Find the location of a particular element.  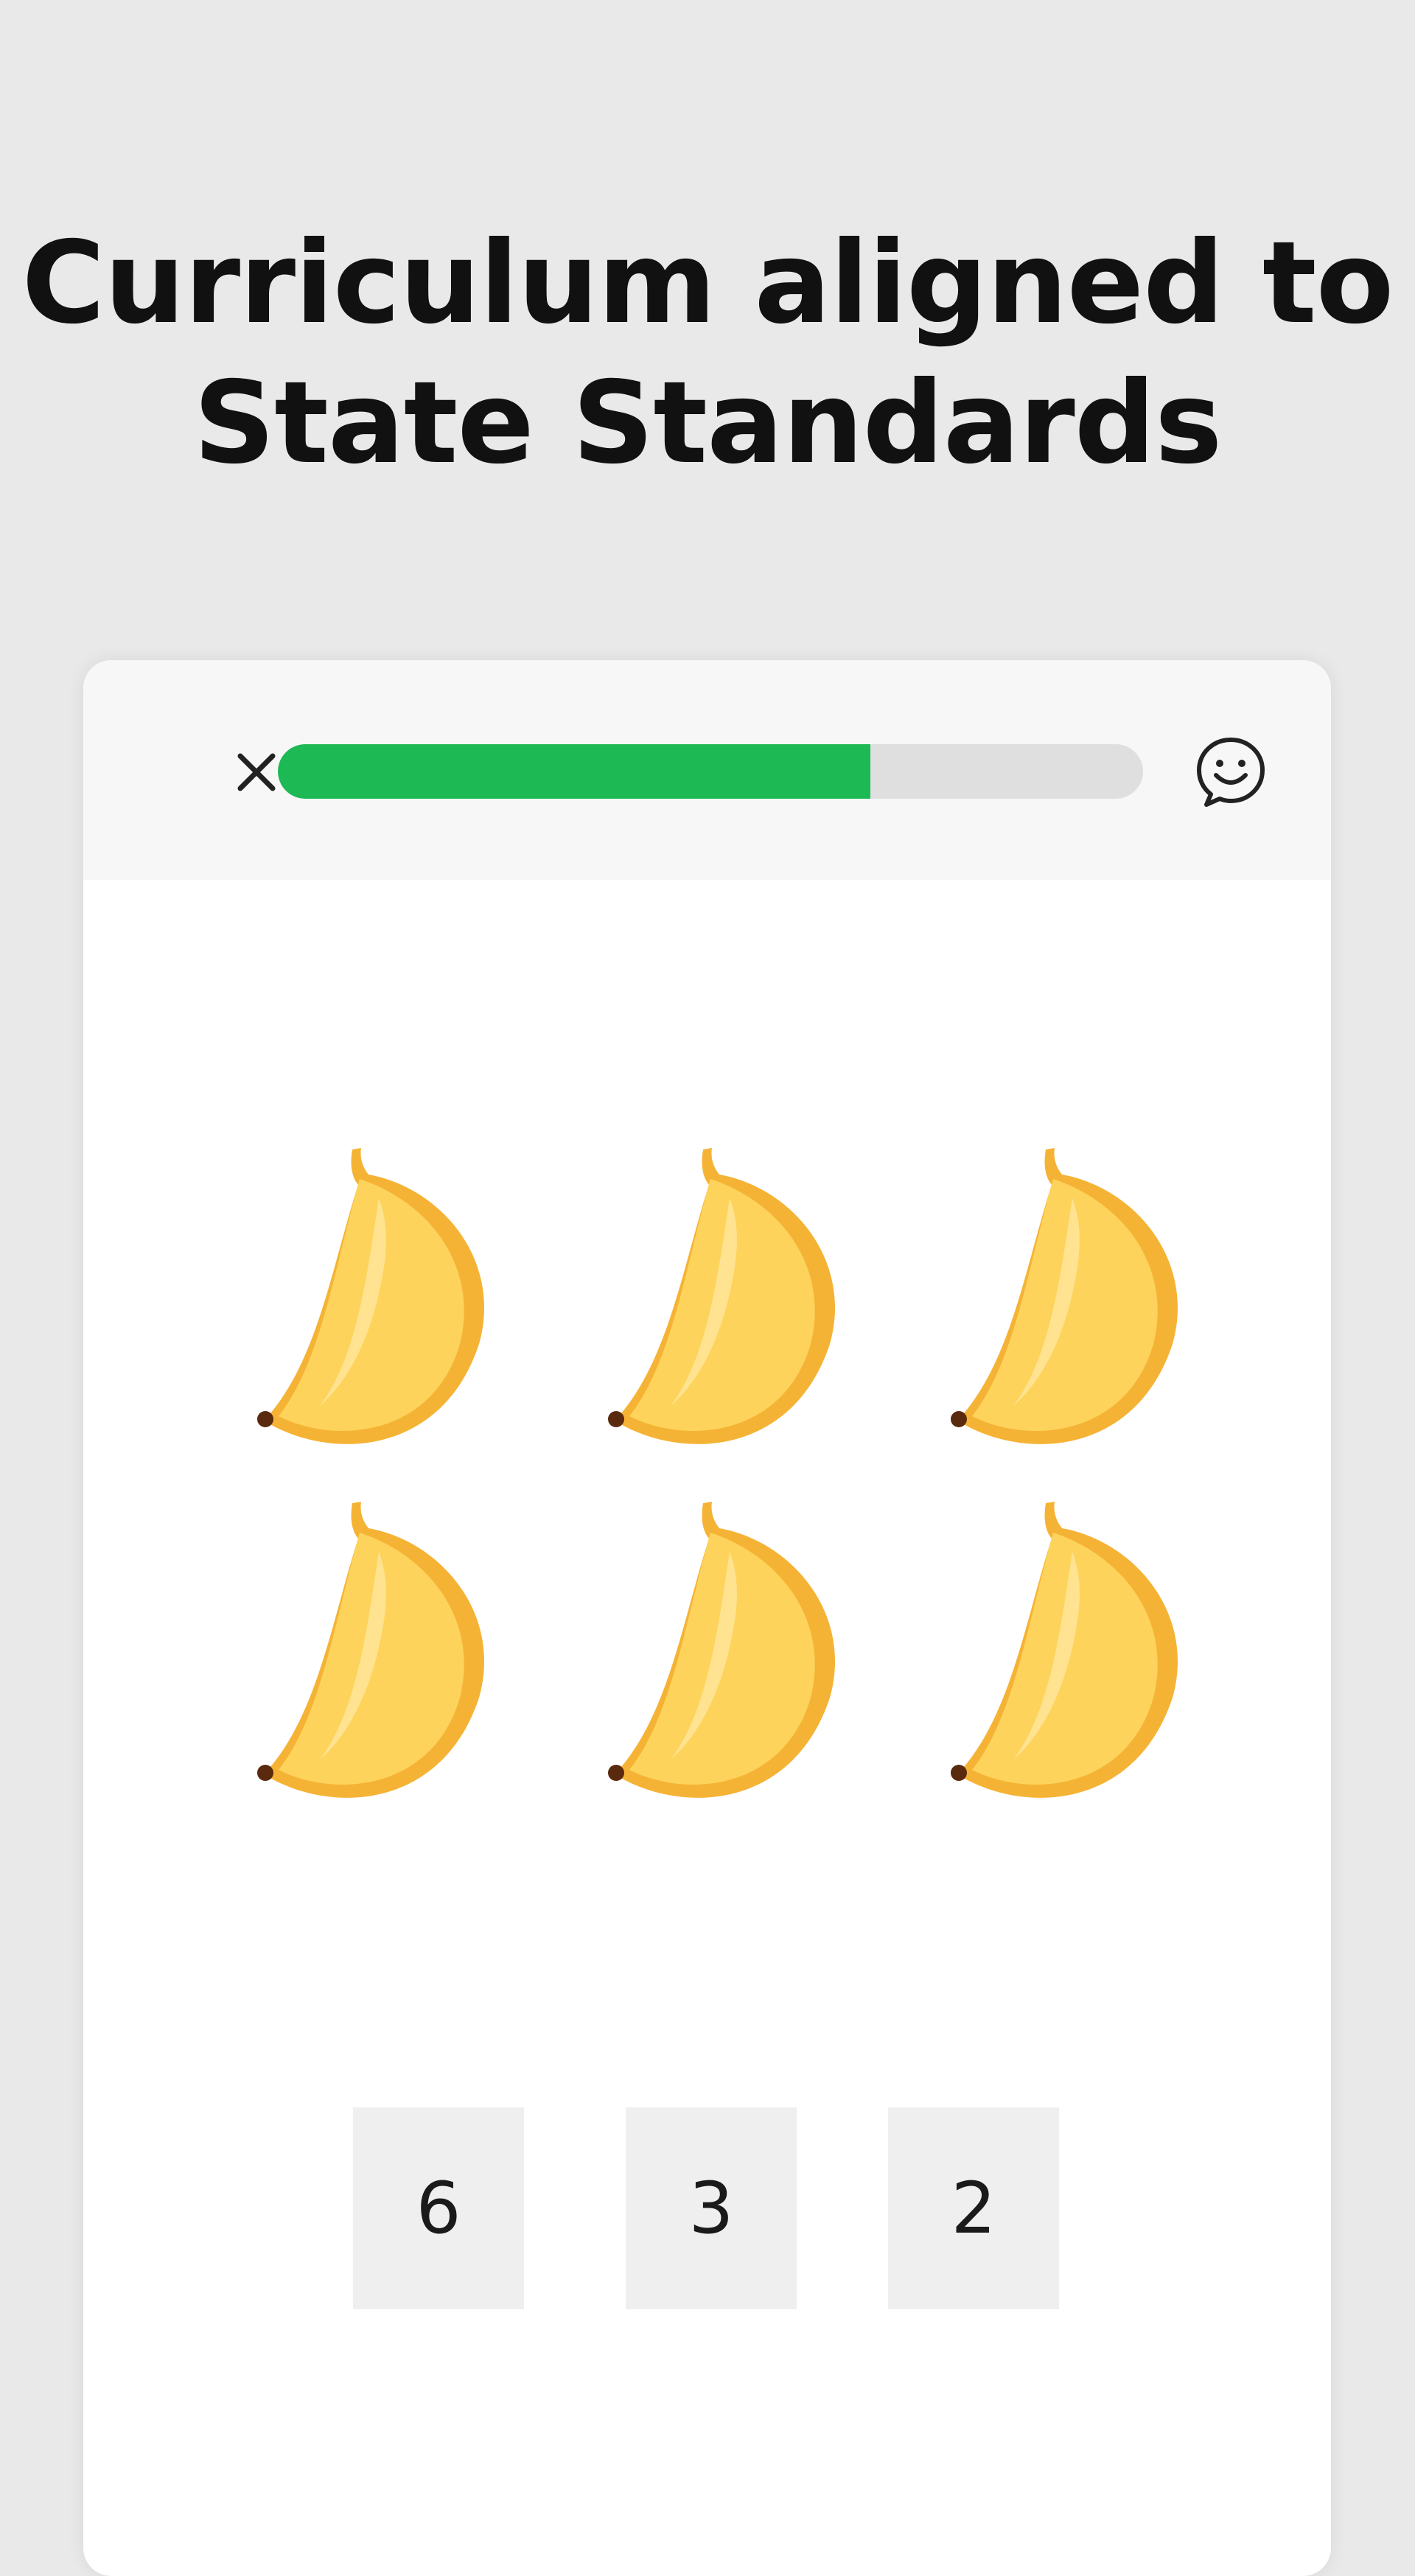

answer-option-2: 3 is located at coordinates (711, 2208).